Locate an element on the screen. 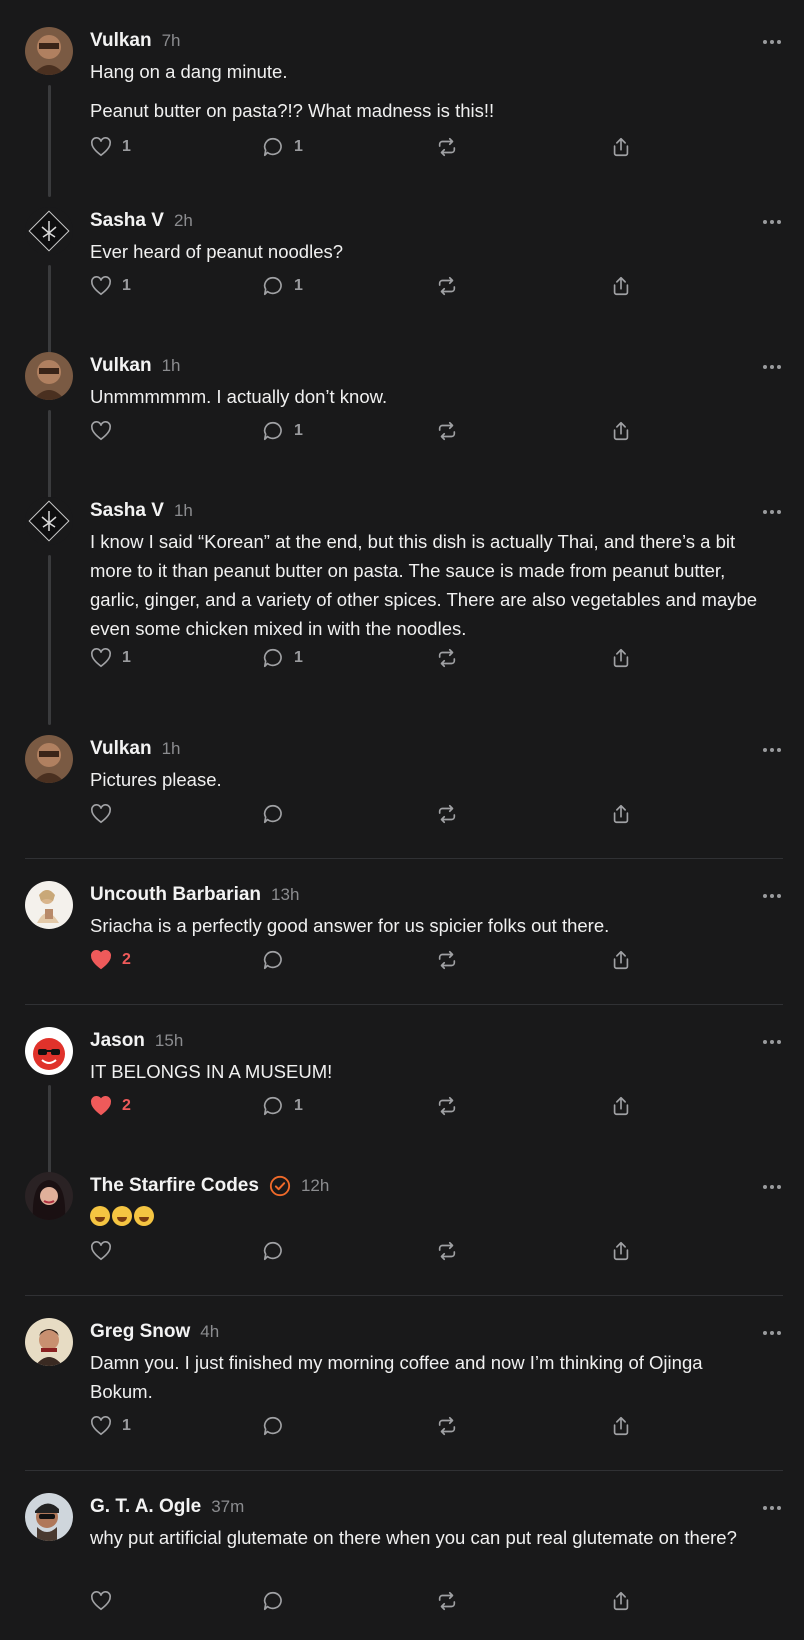 This screenshot has height=1640, width=804. avatar-uncouth-barbarian is located at coordinates (49, 905).